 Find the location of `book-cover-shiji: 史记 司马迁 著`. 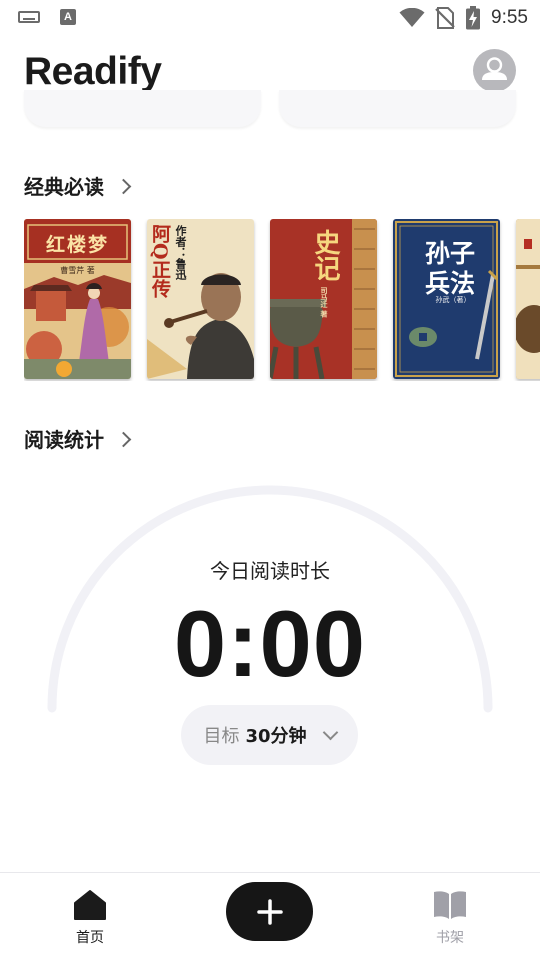

book-cover-shiji: 史记 司马迁 著 is located at coordinates (323, 299).